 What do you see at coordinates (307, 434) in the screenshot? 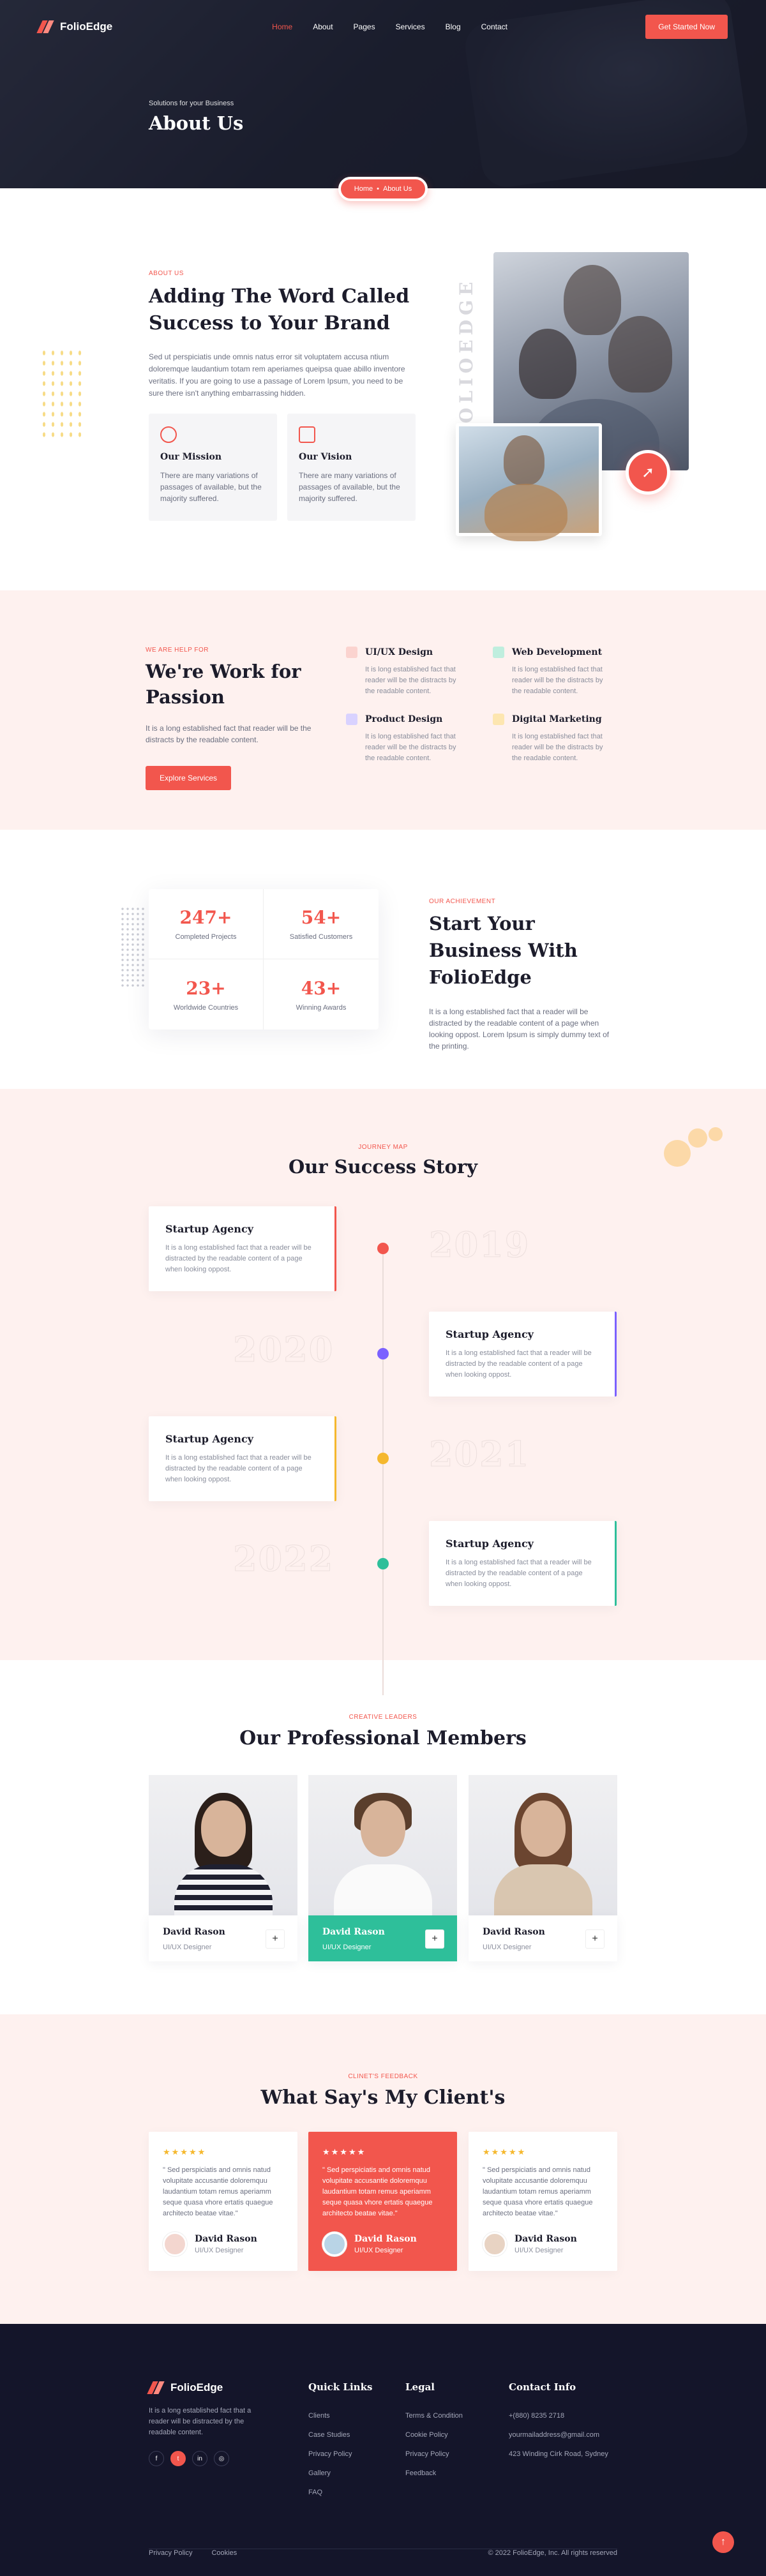
I see `map-icon` at bounding box center [307, 434].